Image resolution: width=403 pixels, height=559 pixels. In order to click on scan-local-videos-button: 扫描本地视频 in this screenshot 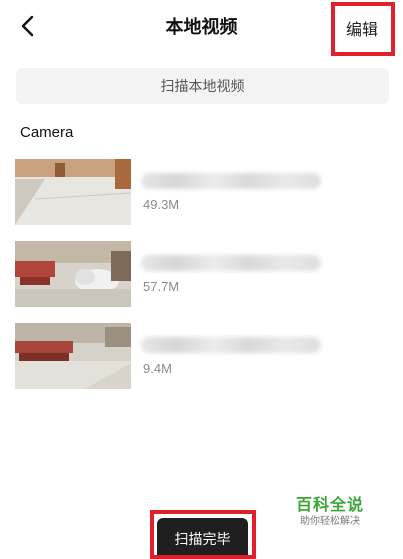, I will do `click(202, 86)`.